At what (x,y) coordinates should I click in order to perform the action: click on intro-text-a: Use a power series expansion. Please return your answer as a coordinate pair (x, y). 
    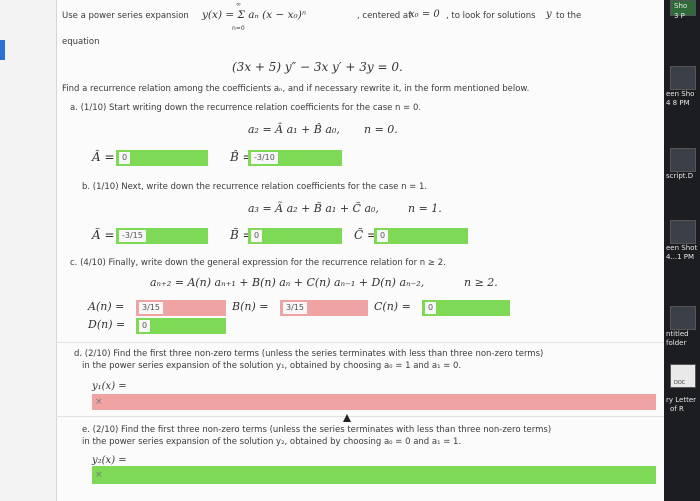
    Looking at the image, I should click on (125, 16).